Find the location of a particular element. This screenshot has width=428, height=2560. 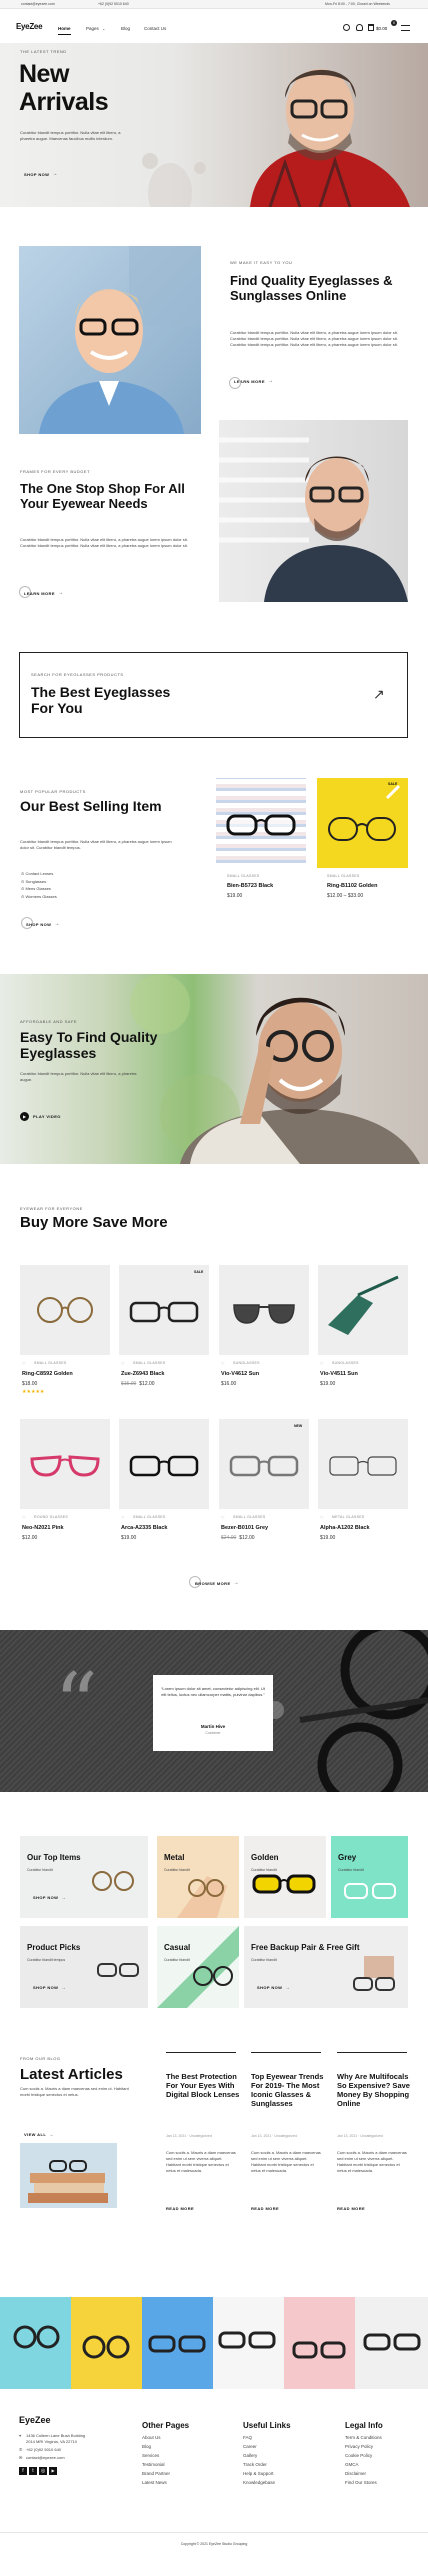

category-card-free-backup is located at coordinates (326, 1967).